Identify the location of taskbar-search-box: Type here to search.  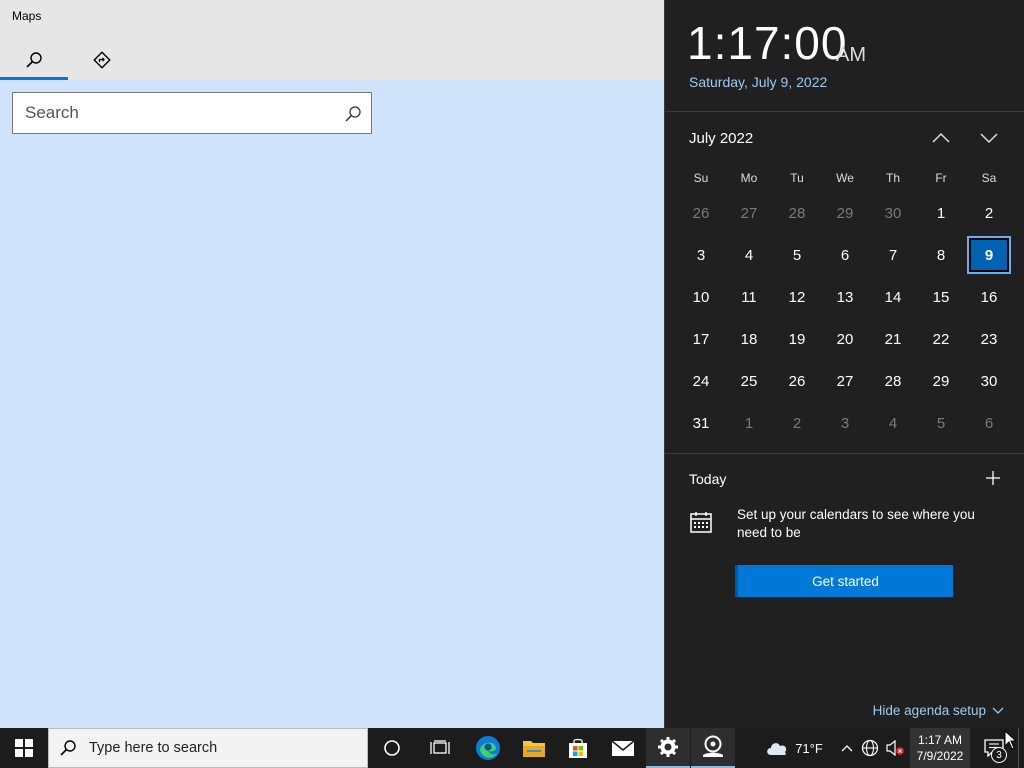
(208, 748).